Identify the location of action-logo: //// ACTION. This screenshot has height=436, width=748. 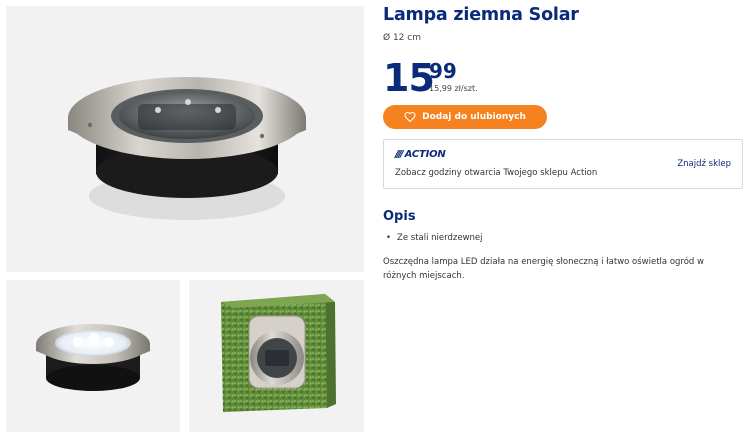
(420, 154).